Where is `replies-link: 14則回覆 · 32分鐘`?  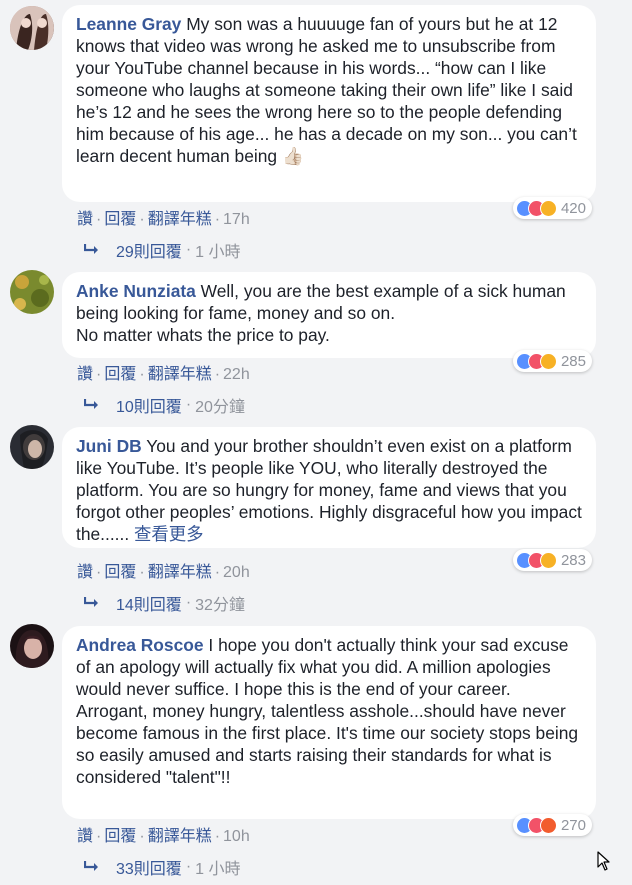
replies-link: 14則回覆 · 32分鐘 is located at coordinates (164, 603).